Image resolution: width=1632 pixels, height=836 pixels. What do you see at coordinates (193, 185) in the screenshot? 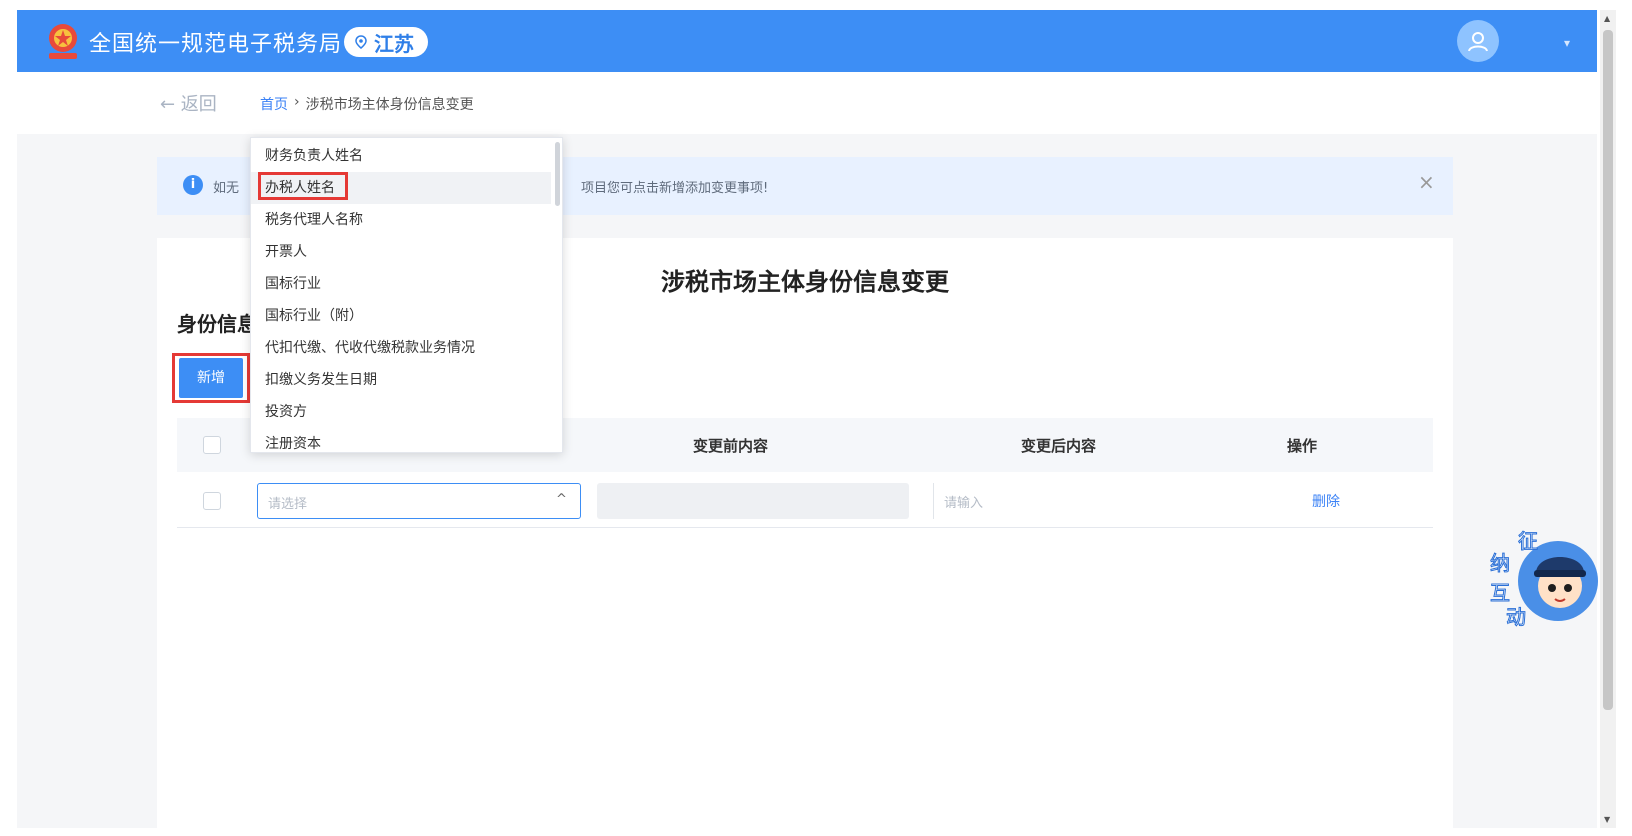
I see `info-icon: i` at bounding box center [193, 185].